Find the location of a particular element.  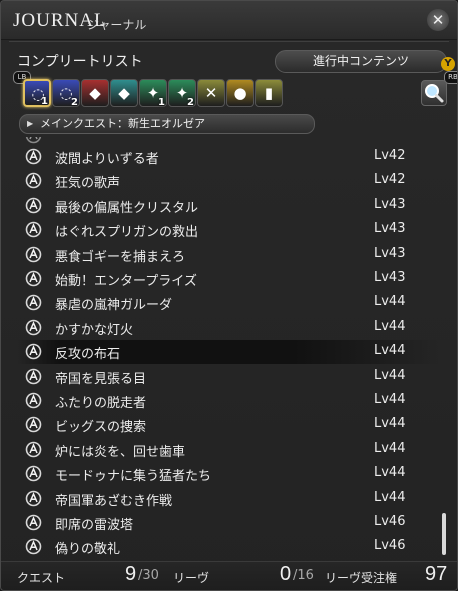

category-feature-quest-red-button: ◆ is located at coordinates (95, 93).